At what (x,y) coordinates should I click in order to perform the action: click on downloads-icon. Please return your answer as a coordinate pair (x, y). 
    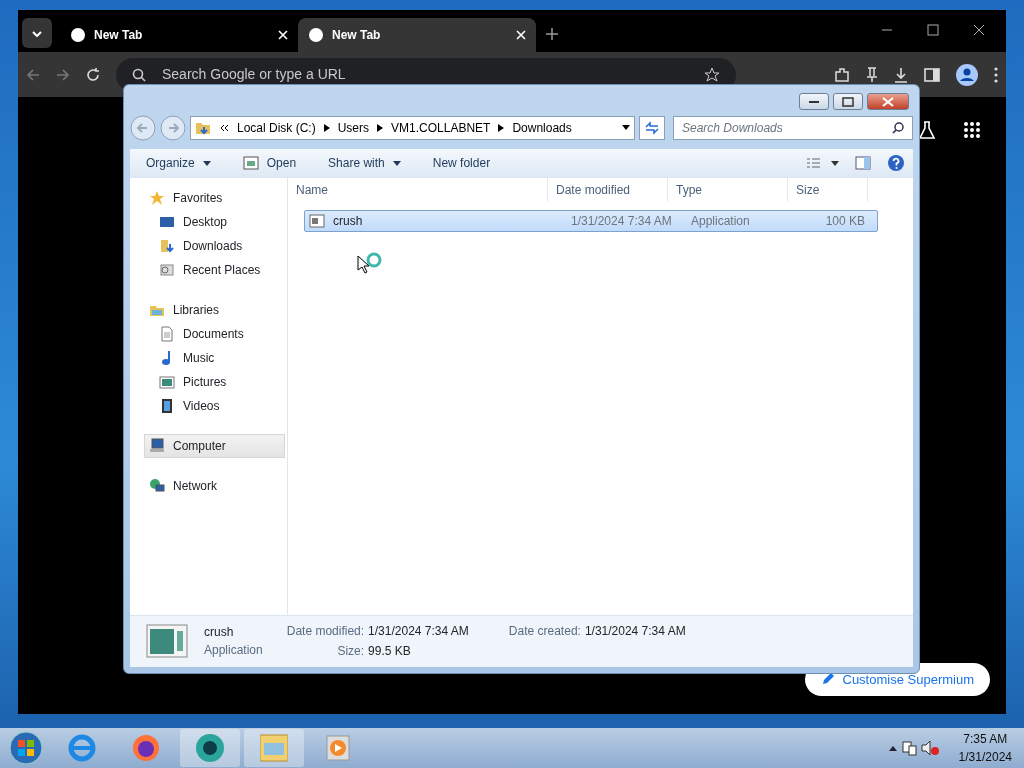
    Looking at the image, I should click on (167, 246).